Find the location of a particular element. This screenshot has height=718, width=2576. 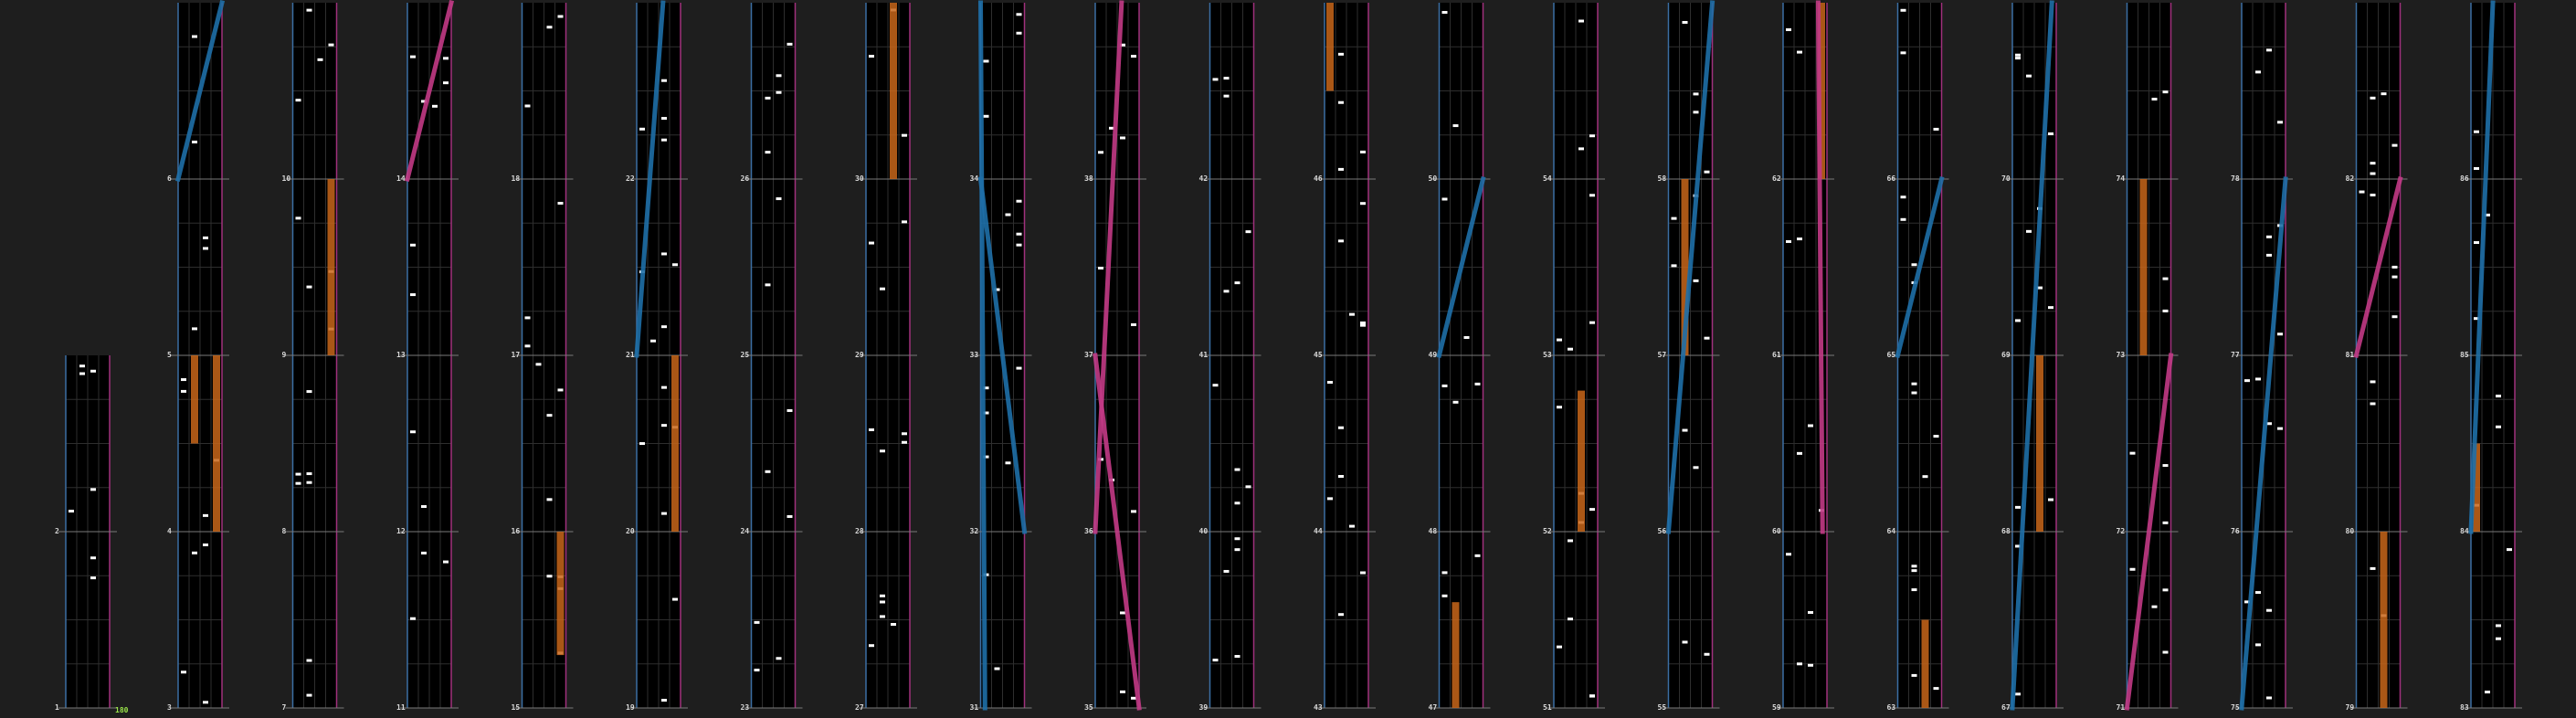

measure-number: 69 is located at coordinates (2006, 355).